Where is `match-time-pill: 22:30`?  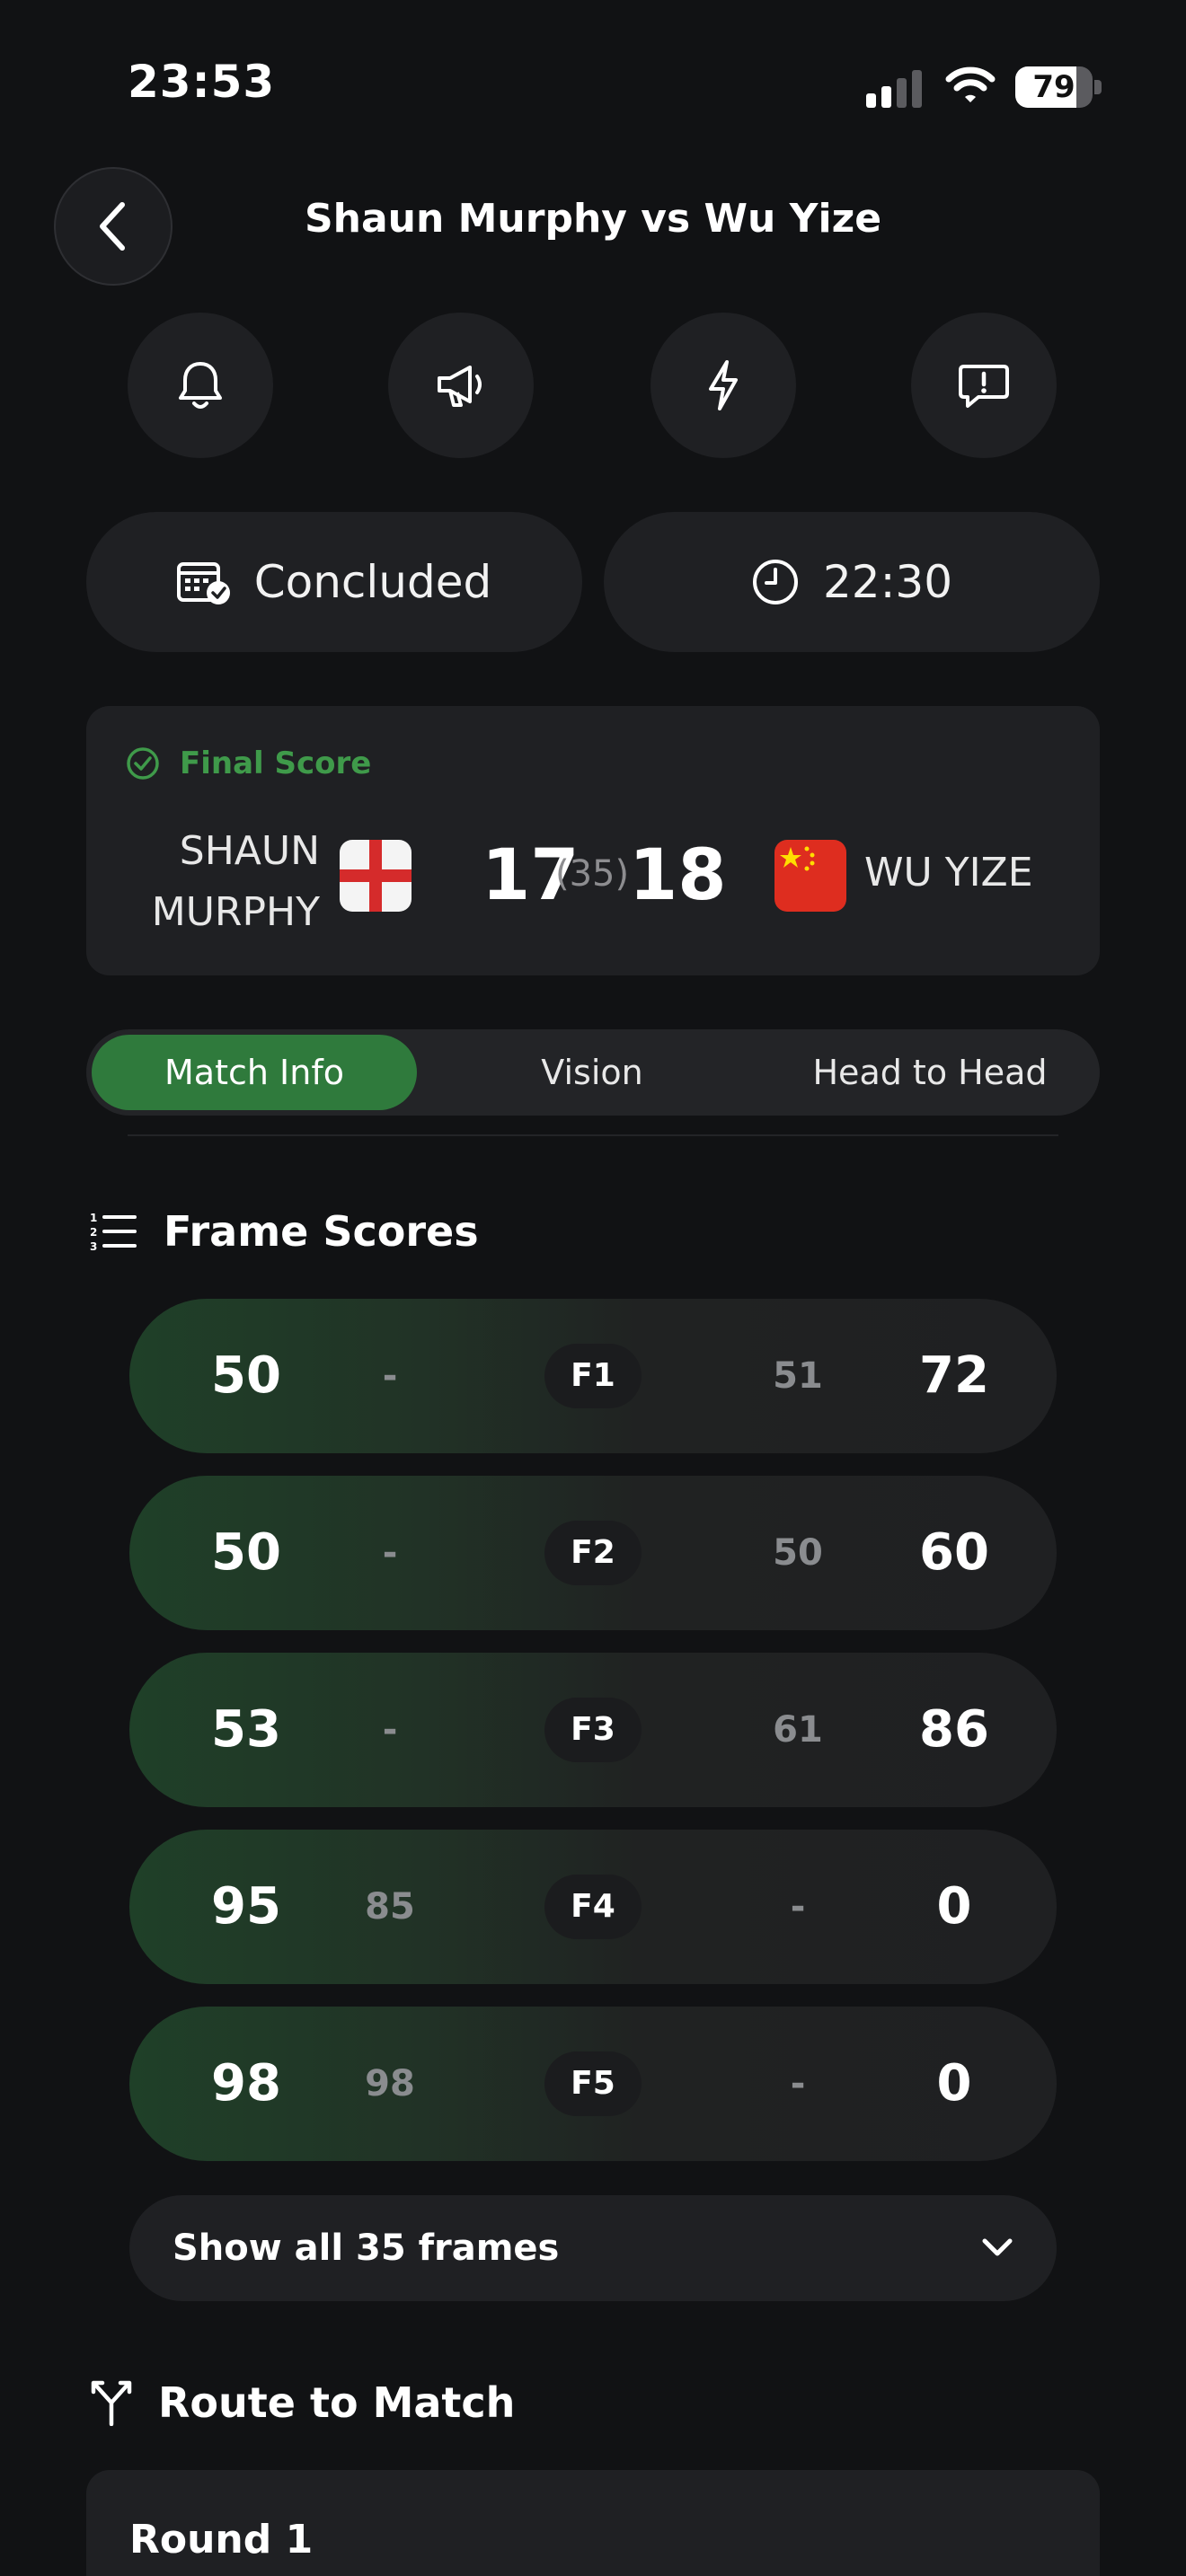 match-time-pill: 22:30 is located at coordinates (852, 582).